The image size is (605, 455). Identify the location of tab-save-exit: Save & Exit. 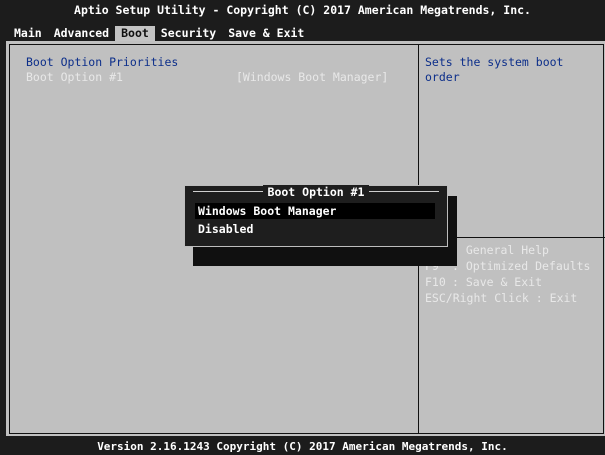
(266, 33).